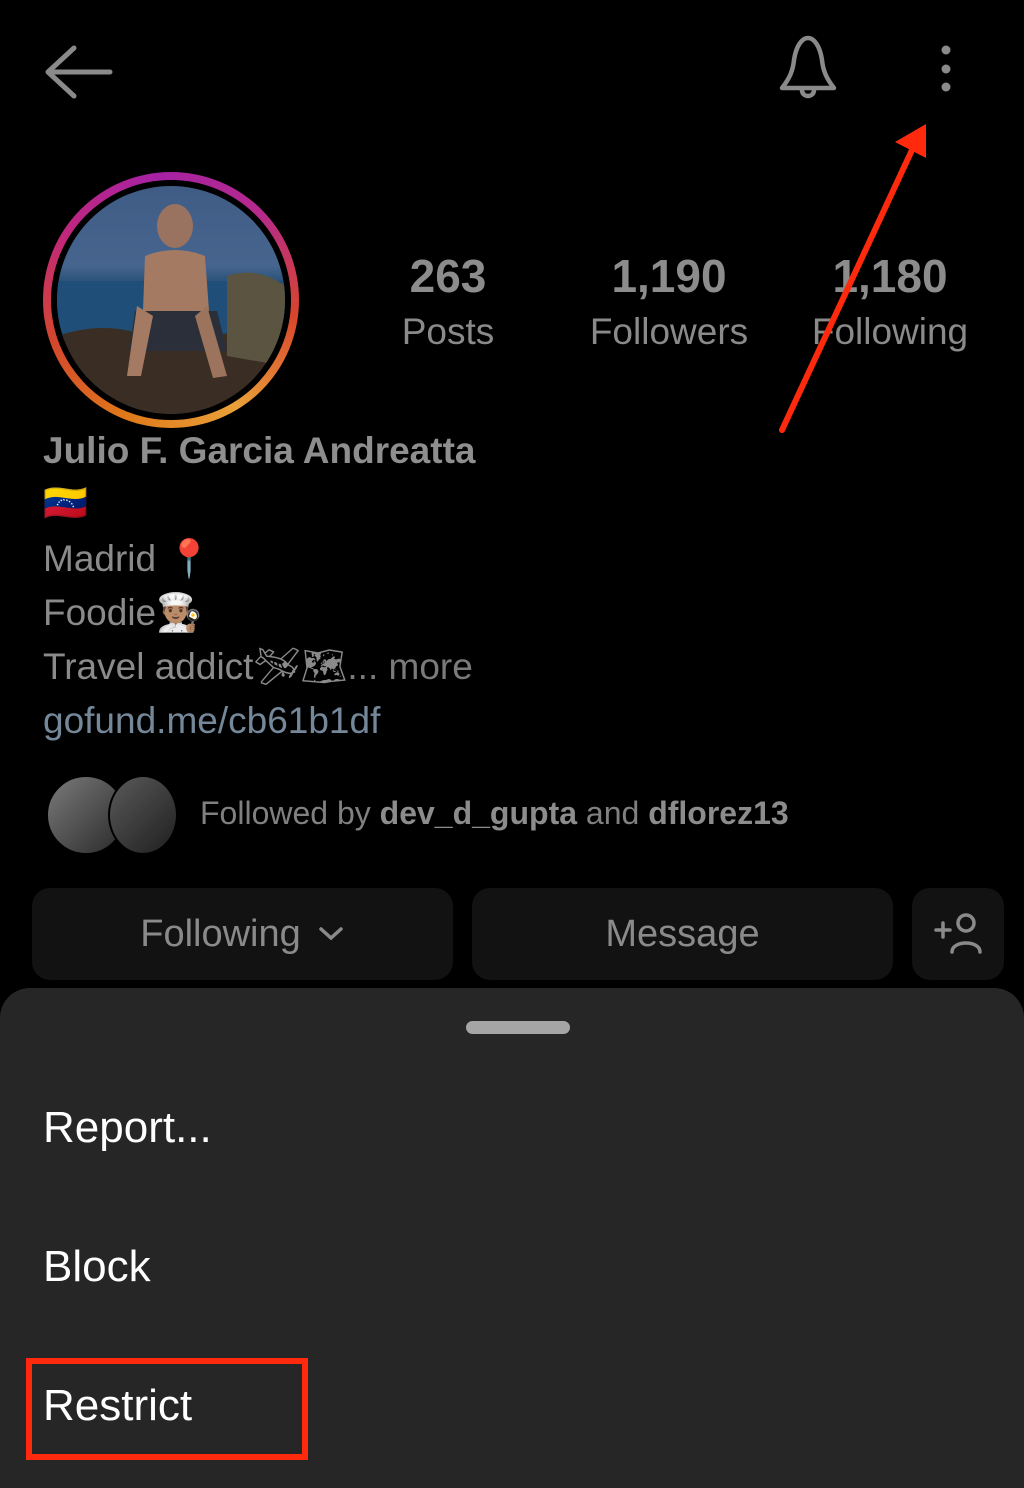 The image size is (1024, 1488). What do you see at coordinates (211, 721) in the screenshot?
I see `profile-link: gofund.me/cb61b1df` at bounding box center [211, 721].